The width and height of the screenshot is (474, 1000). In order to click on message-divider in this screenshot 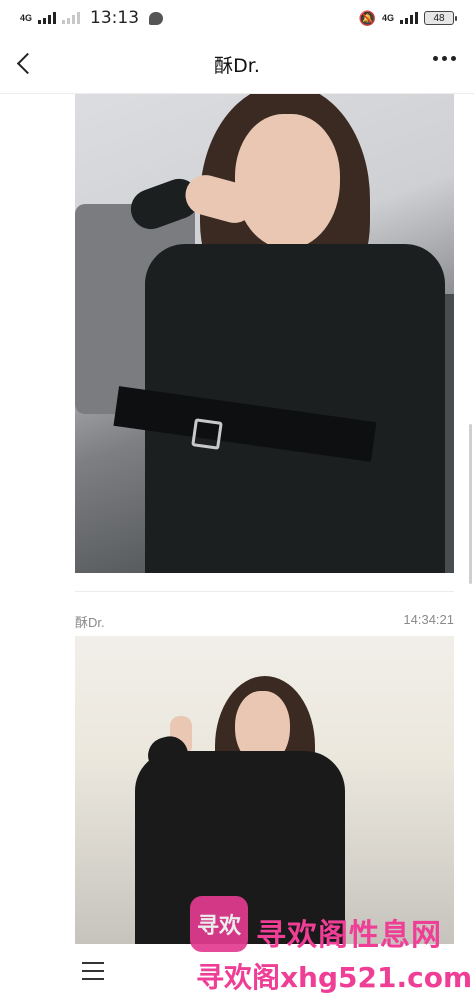, I will do `click(264, 591)`.